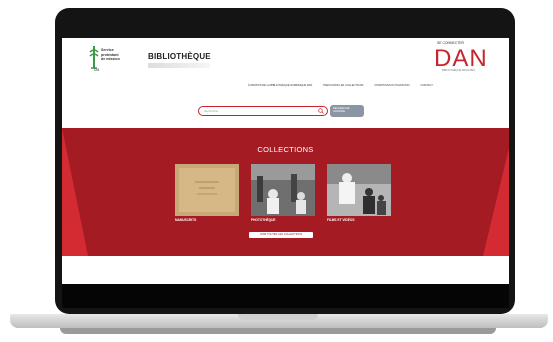 This screenshot has width=553, height=342. I want to click on collection-card-films, so click(359, 190).